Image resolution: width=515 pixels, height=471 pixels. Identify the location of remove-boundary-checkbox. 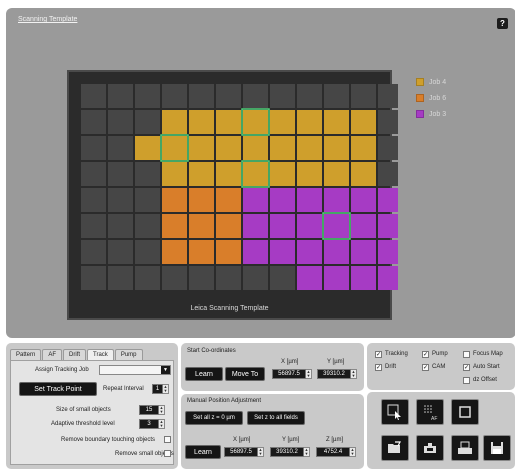
(167, 439).